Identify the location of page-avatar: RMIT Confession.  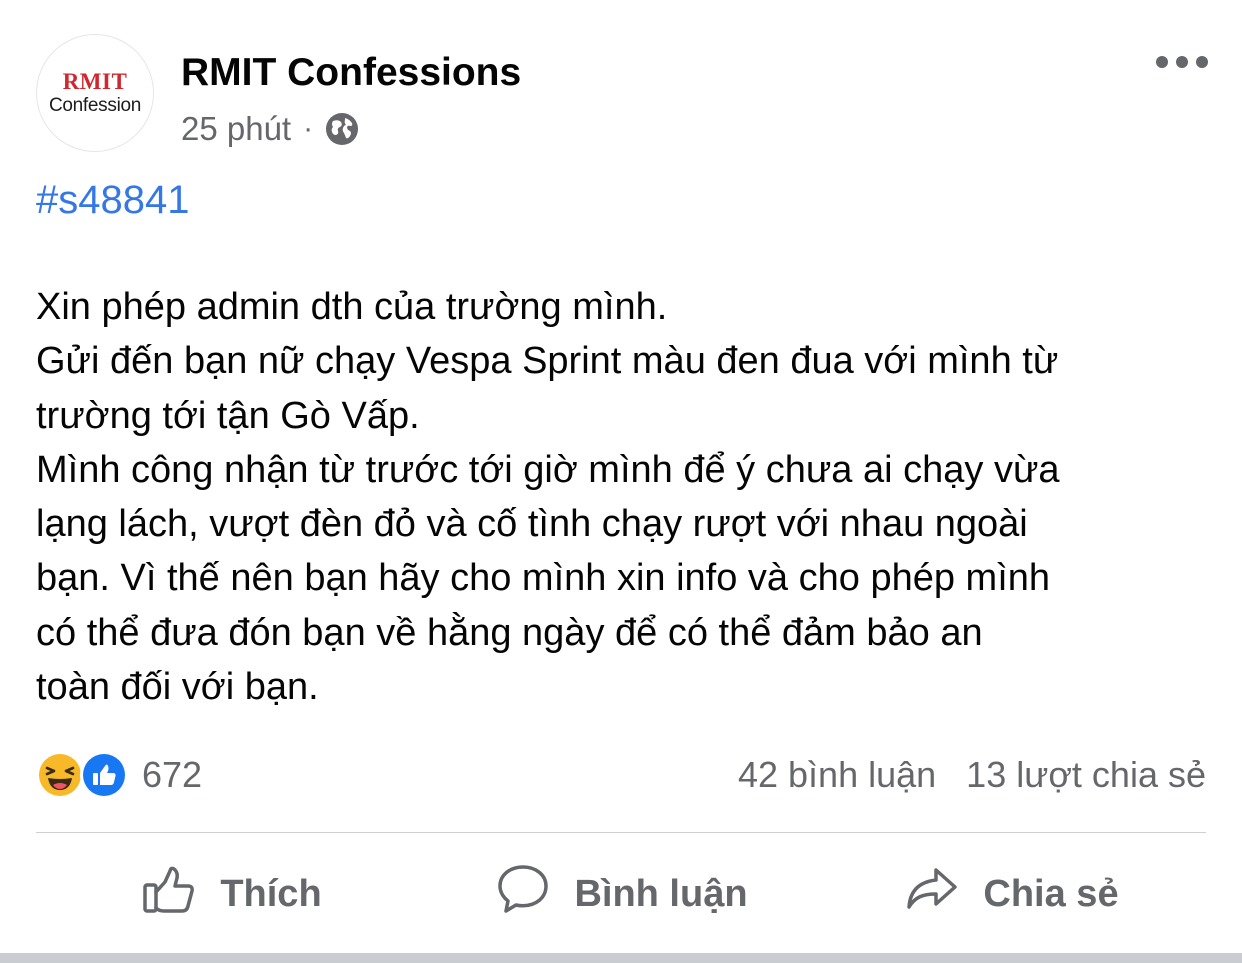
(95, 93).